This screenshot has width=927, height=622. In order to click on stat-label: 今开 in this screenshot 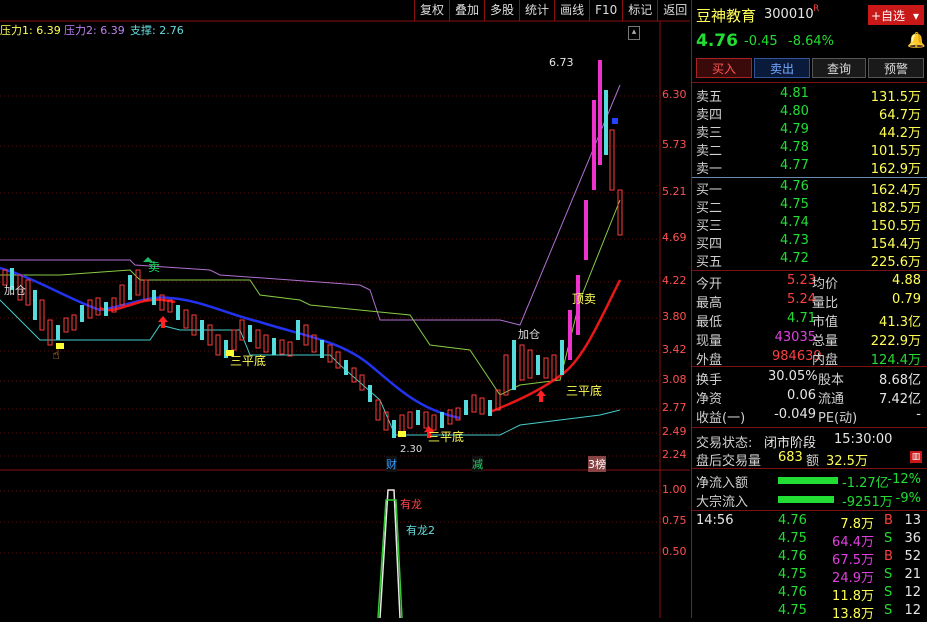, I will do `click(709, 284)`.